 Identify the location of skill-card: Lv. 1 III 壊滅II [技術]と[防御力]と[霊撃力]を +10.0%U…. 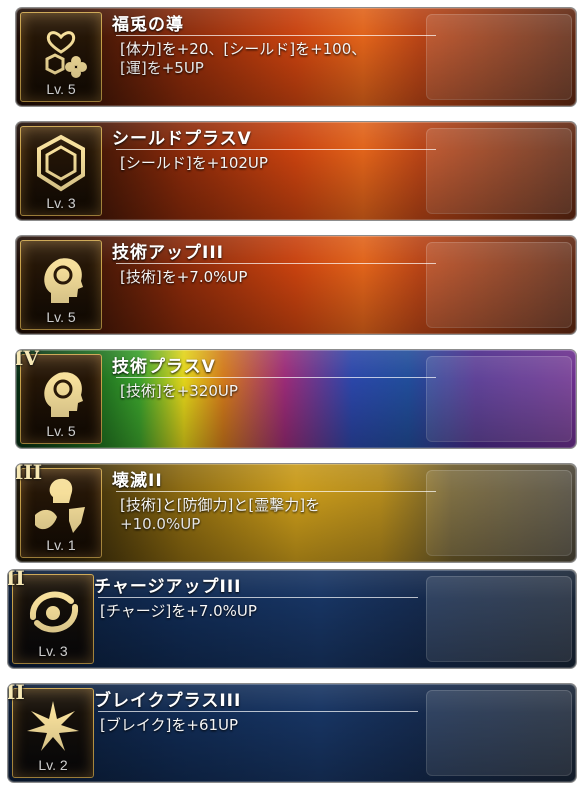
(296, 513).